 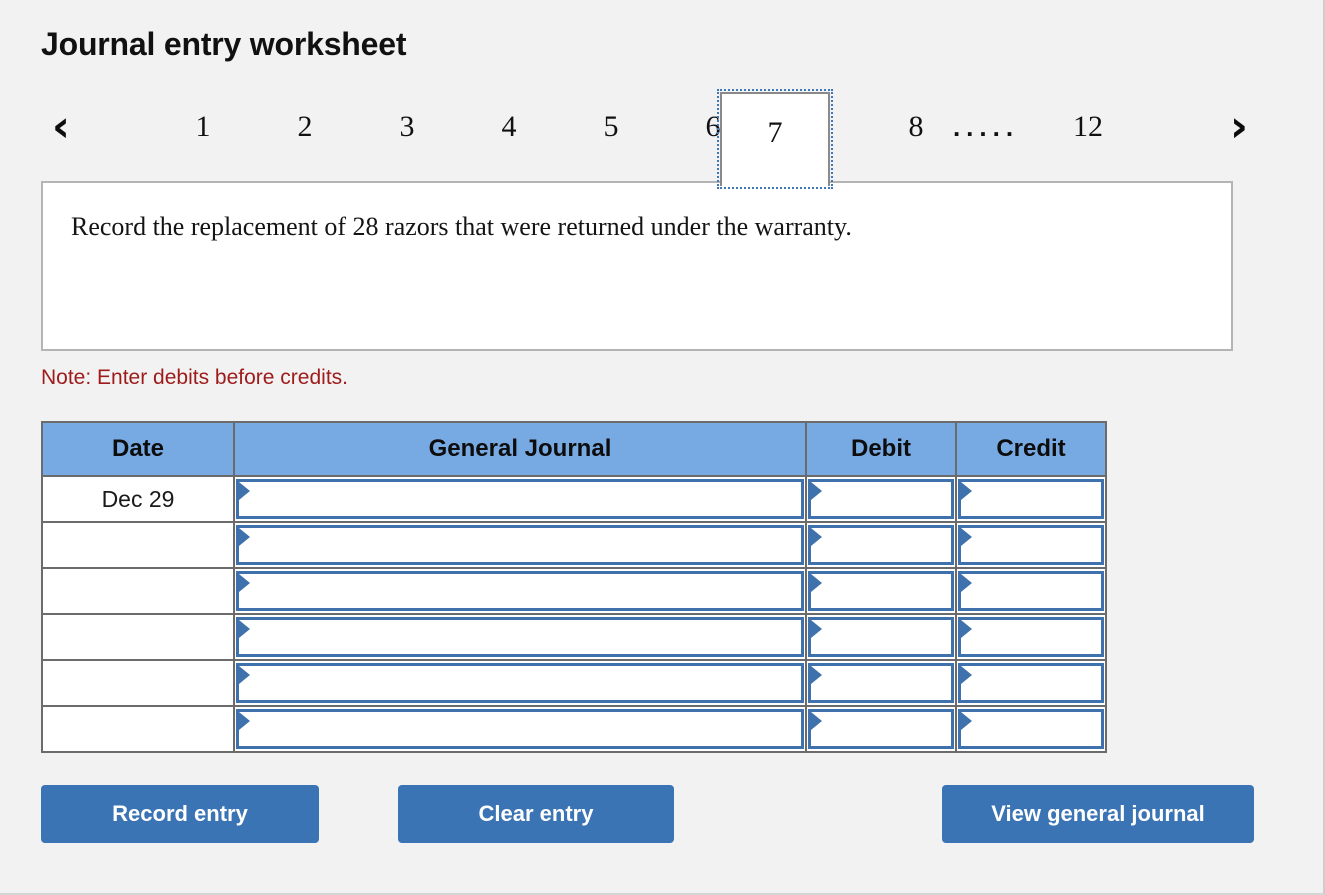 What do you see at coordinates (916, 127) in the screenshot?
I see `tab-8: 8` at bounding box center [916, 127].